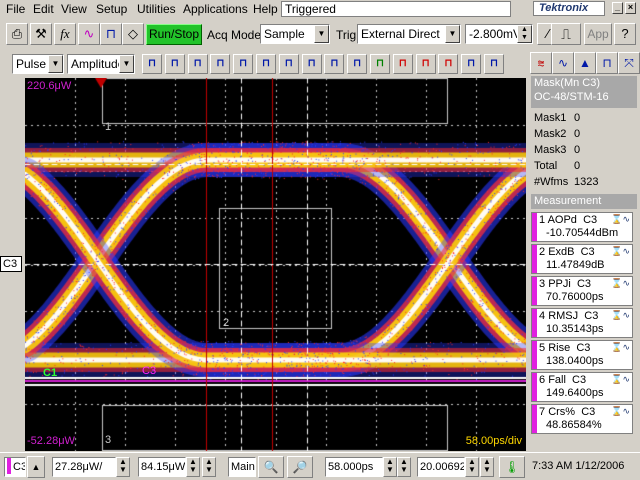 Image resolution: width=640 pixels, height=480 pixels. Describe the element at coordinates (524, 34) in the screenshot. I see `spin-icon: ▲ ▼` at that location.